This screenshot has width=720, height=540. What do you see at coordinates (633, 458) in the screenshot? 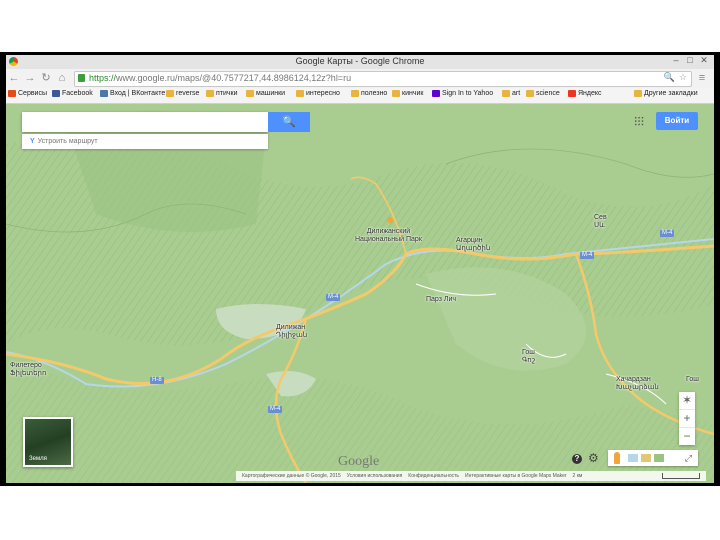
I see `transit-layer-icon` at bounding box center [633, 458].